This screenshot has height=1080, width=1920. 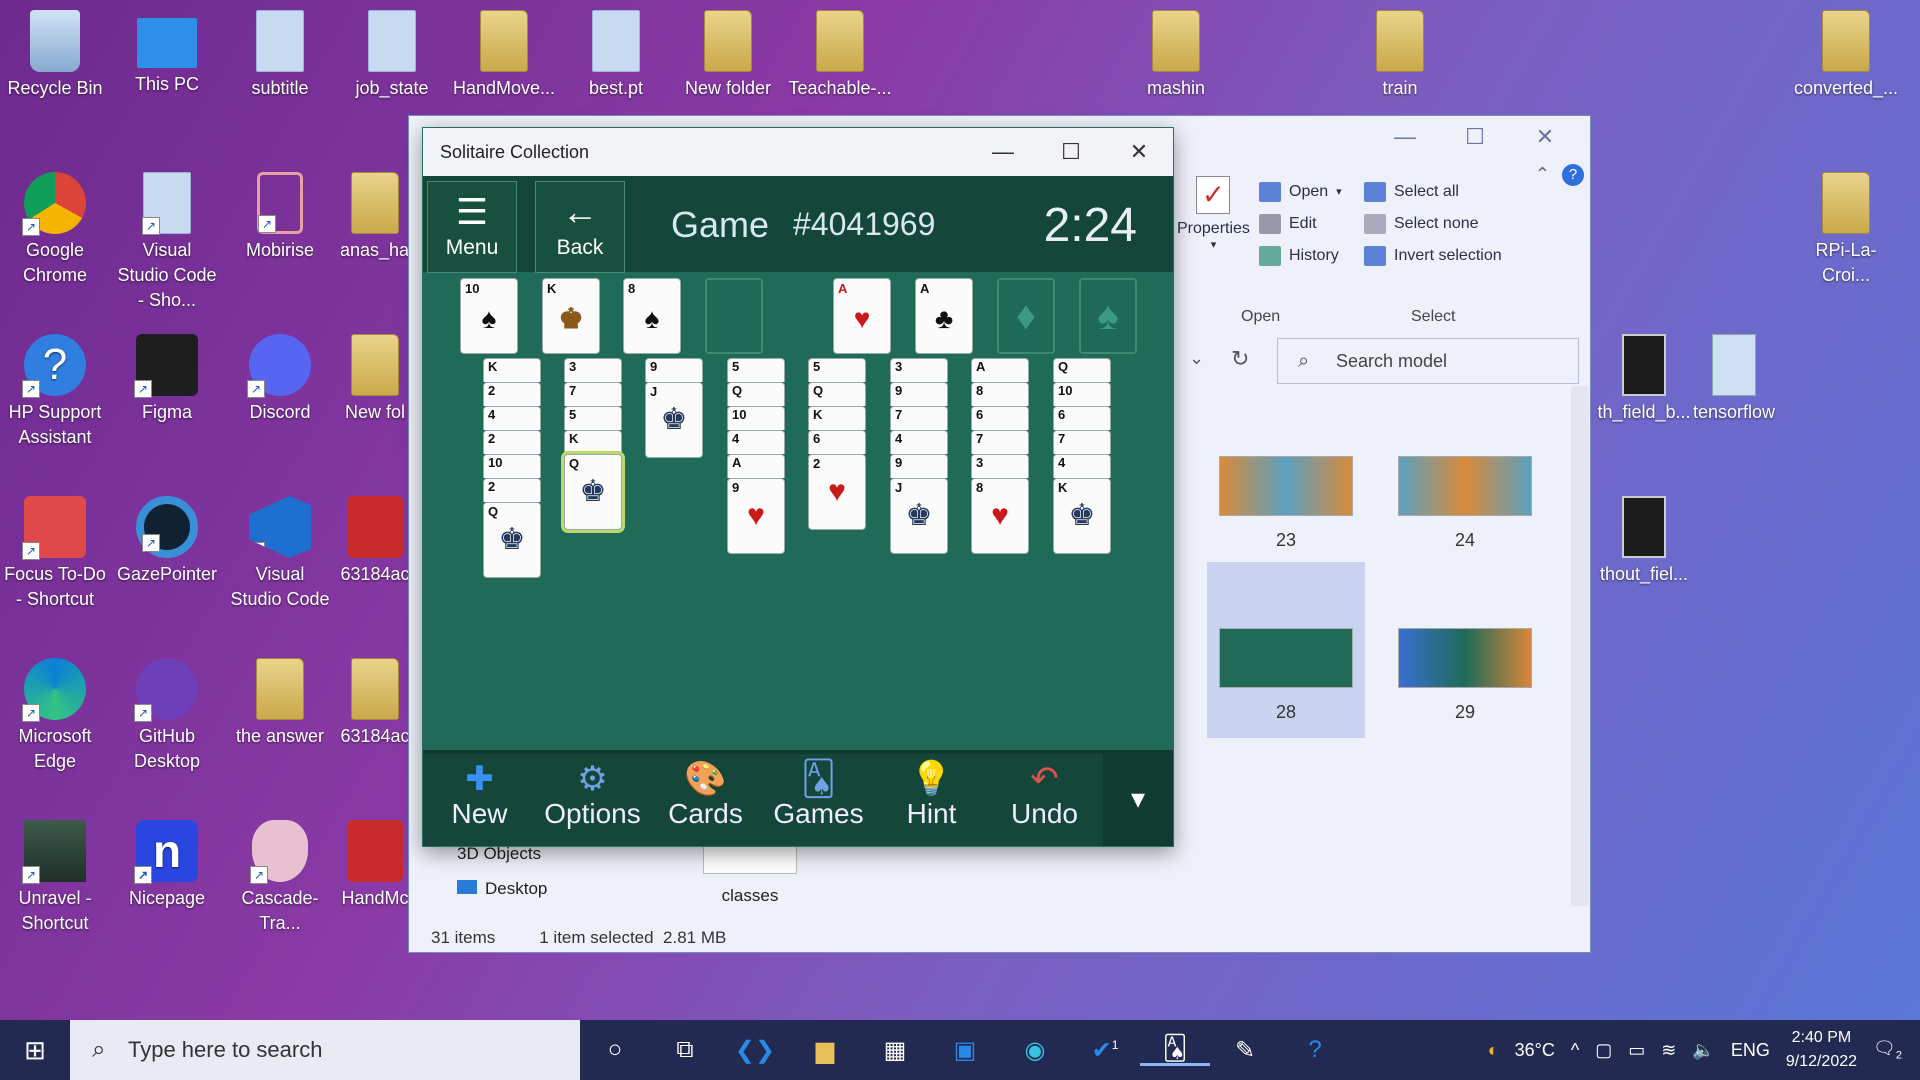 What do you see at coordinates (55, 392) in the screenshot?
I see `desktop-icon-hp-support: ?HP Support Assistant` at bounding box center [55, 392].